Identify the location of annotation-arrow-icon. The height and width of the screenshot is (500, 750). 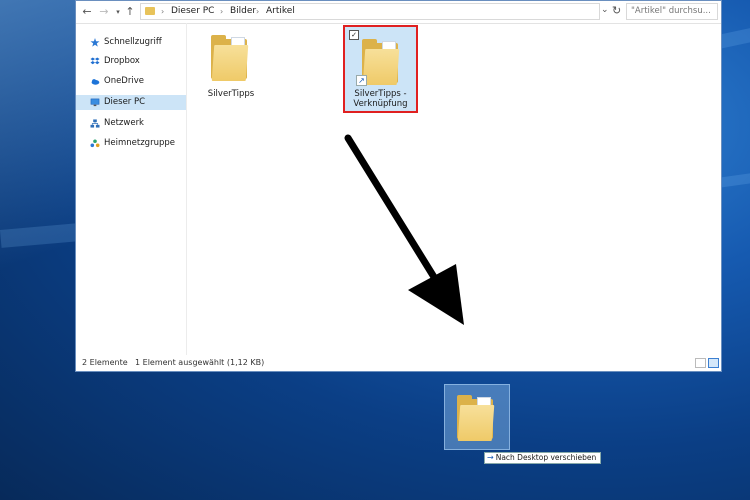
(404, 229).